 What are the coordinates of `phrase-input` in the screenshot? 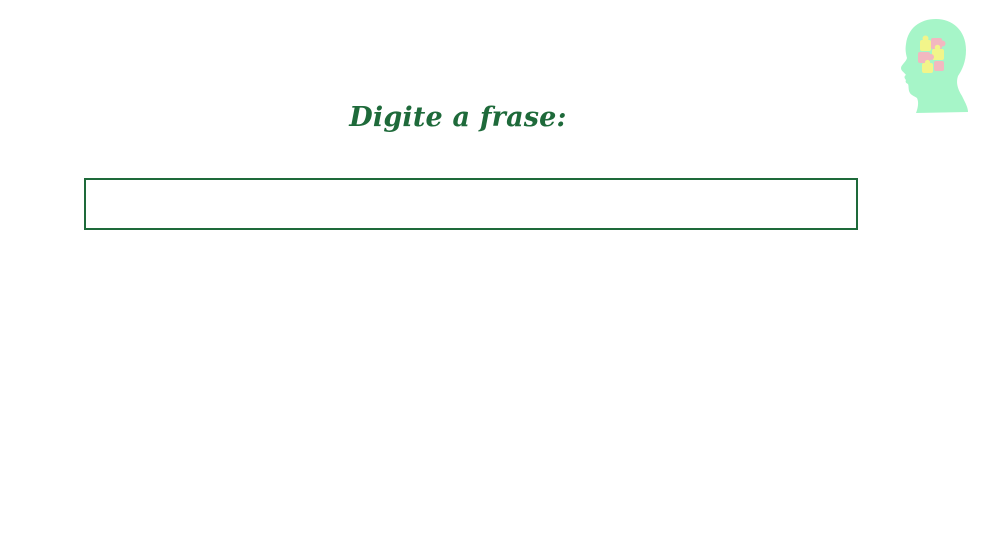 It's located at (471, 204).